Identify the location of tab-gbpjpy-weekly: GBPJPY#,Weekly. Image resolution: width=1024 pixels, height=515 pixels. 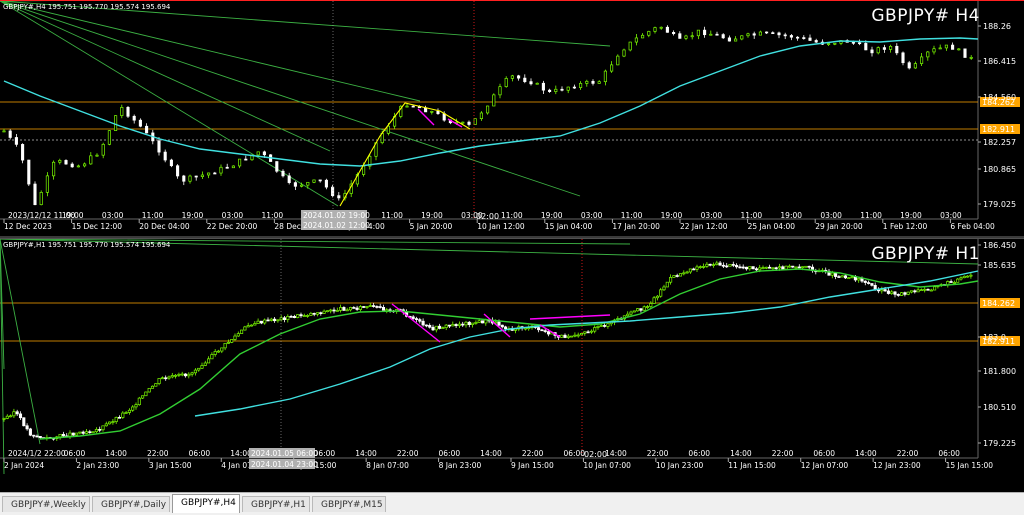
(46, 504).